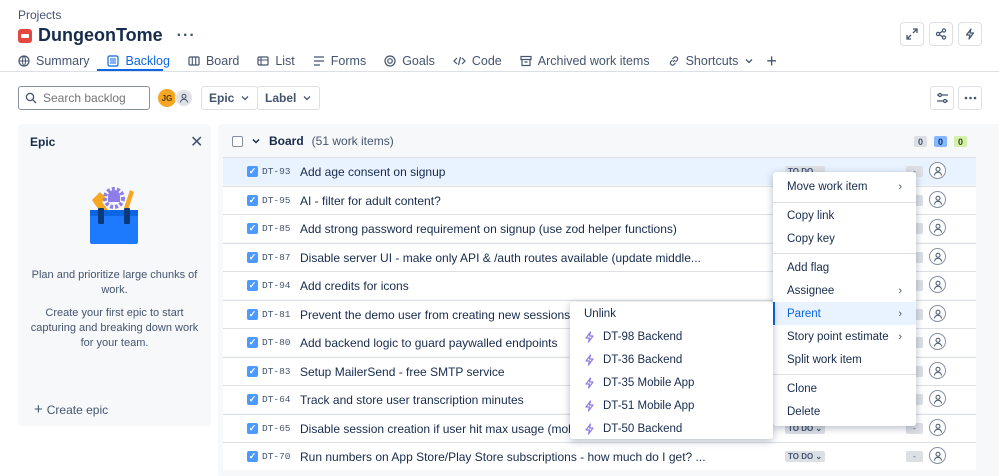  Describe the element at coordinates (844, 411) in the screenshot. I see `menu-item-delete: Delete` at that location.